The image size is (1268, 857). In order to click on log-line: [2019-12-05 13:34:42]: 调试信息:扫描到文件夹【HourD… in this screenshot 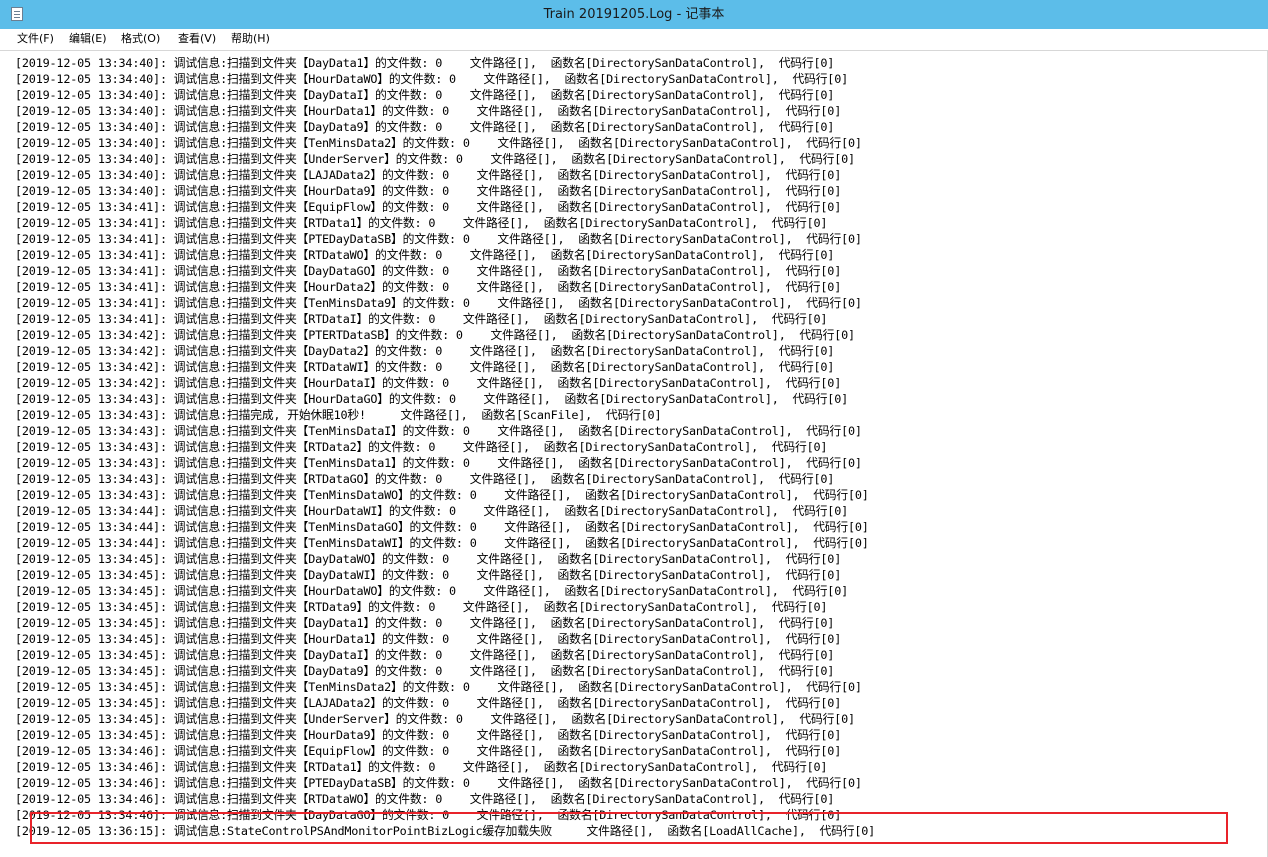, I will do `click(428, 383)`.